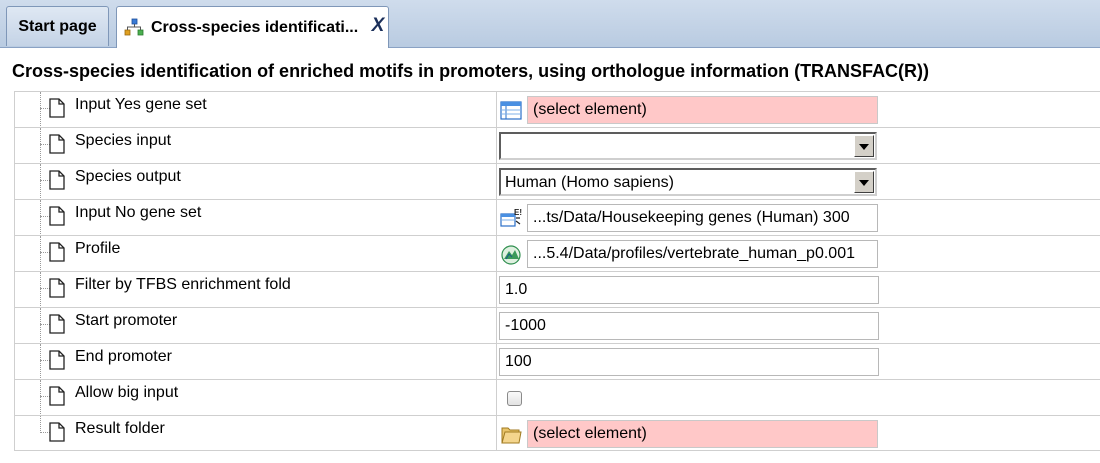 The image size is (1100, 463). What do you see at coordinates (511, 254) in the screenshot?
I see `profile-icon` at bounding box center [511, 254].